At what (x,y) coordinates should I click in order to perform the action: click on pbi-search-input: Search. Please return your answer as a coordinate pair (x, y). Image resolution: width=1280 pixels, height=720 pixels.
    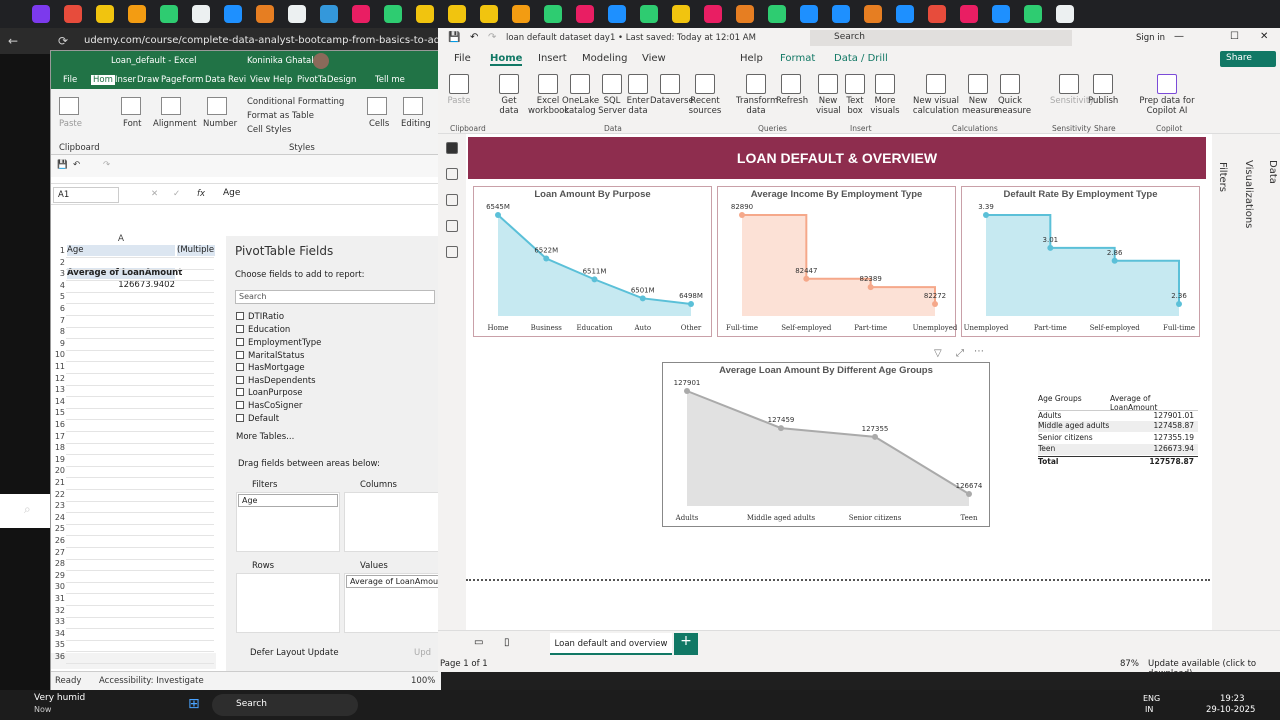
    Looking at the image, I should click on (941, 38).